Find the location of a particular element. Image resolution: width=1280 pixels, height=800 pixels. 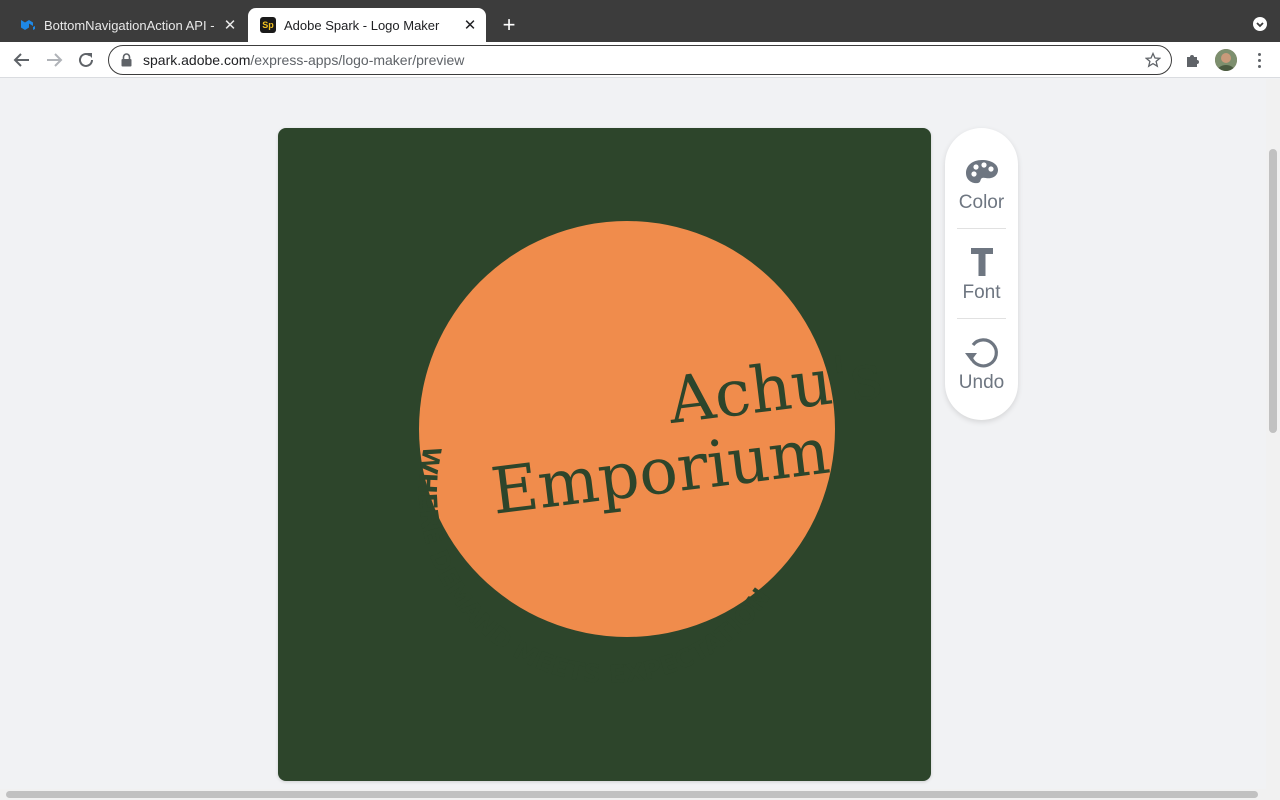

font-button: Font is located at coordinates (981, 263).